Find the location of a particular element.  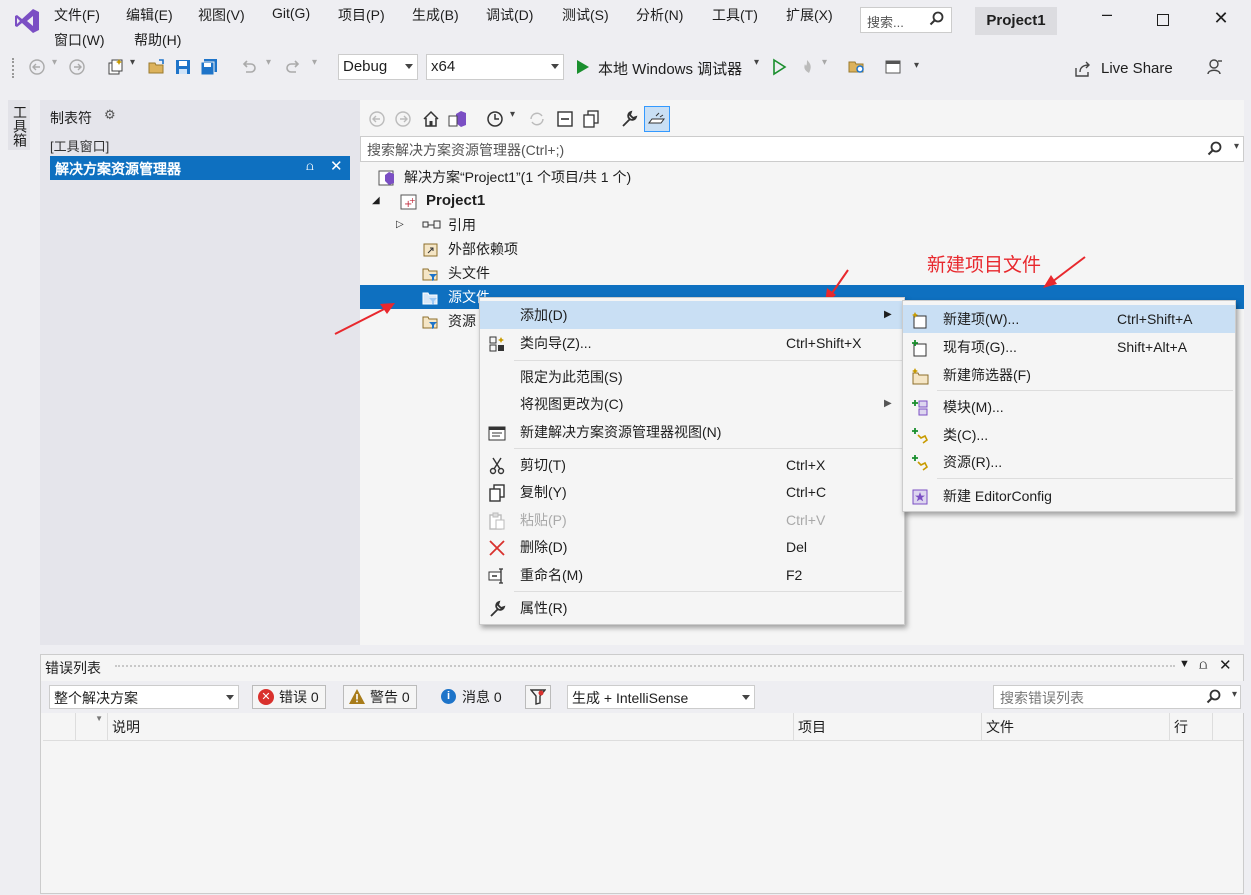

context-menu-copy: 复制(Y) Ctrl+C is located at coordinates (692, 492).